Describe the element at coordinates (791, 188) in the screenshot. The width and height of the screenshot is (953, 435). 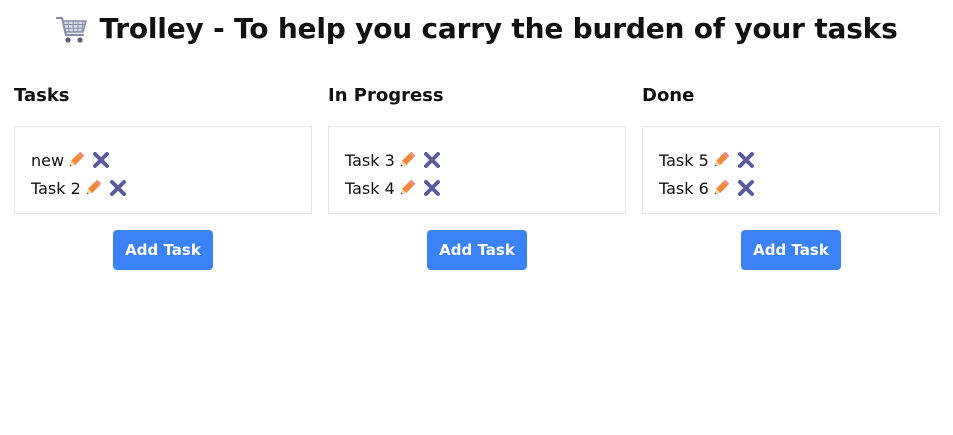
I see `task-item: Task 6` at that location.